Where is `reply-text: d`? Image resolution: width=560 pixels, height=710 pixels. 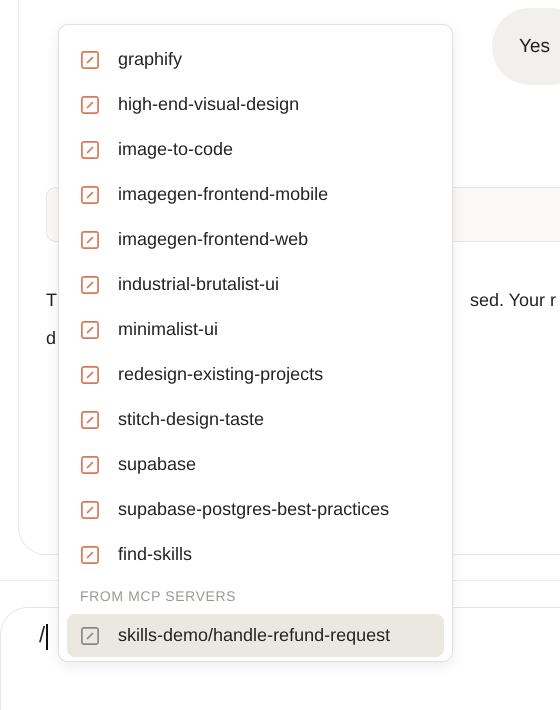
reply-text: d is located at coordinates (51, 338).